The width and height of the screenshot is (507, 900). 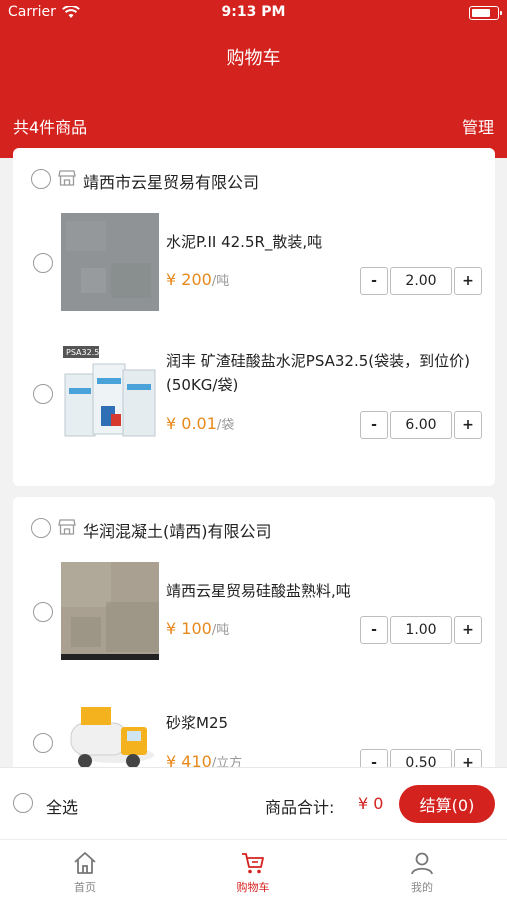 I want to click on status-bar: Carrier 9:13 PM, so click(x=253, y=14).